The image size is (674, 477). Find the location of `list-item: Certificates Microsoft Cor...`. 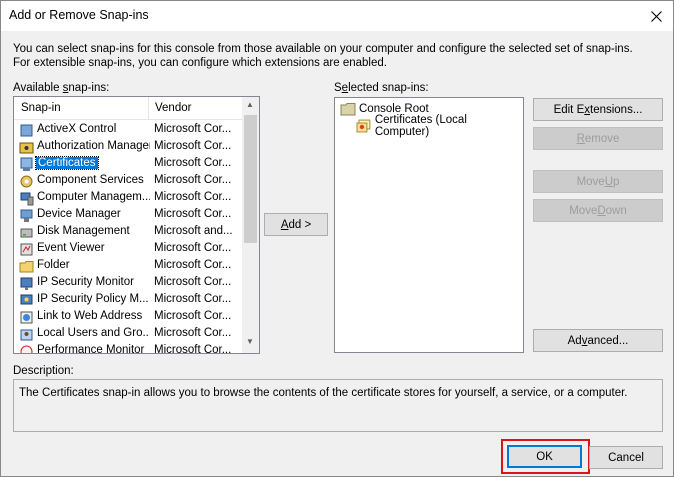

list-item: Certificates Microsoft Cor... is located at coordinates (128, 164).